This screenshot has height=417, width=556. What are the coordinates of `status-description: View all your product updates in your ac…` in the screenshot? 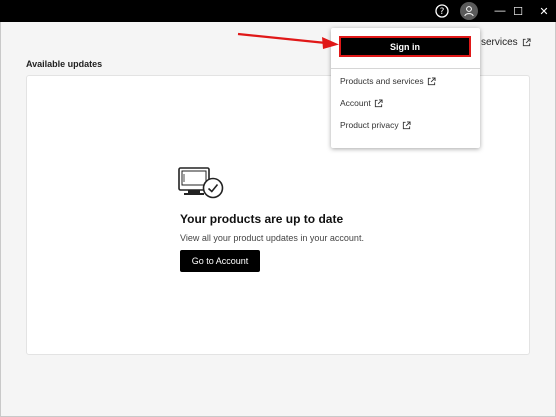 It's located at (272, 238).